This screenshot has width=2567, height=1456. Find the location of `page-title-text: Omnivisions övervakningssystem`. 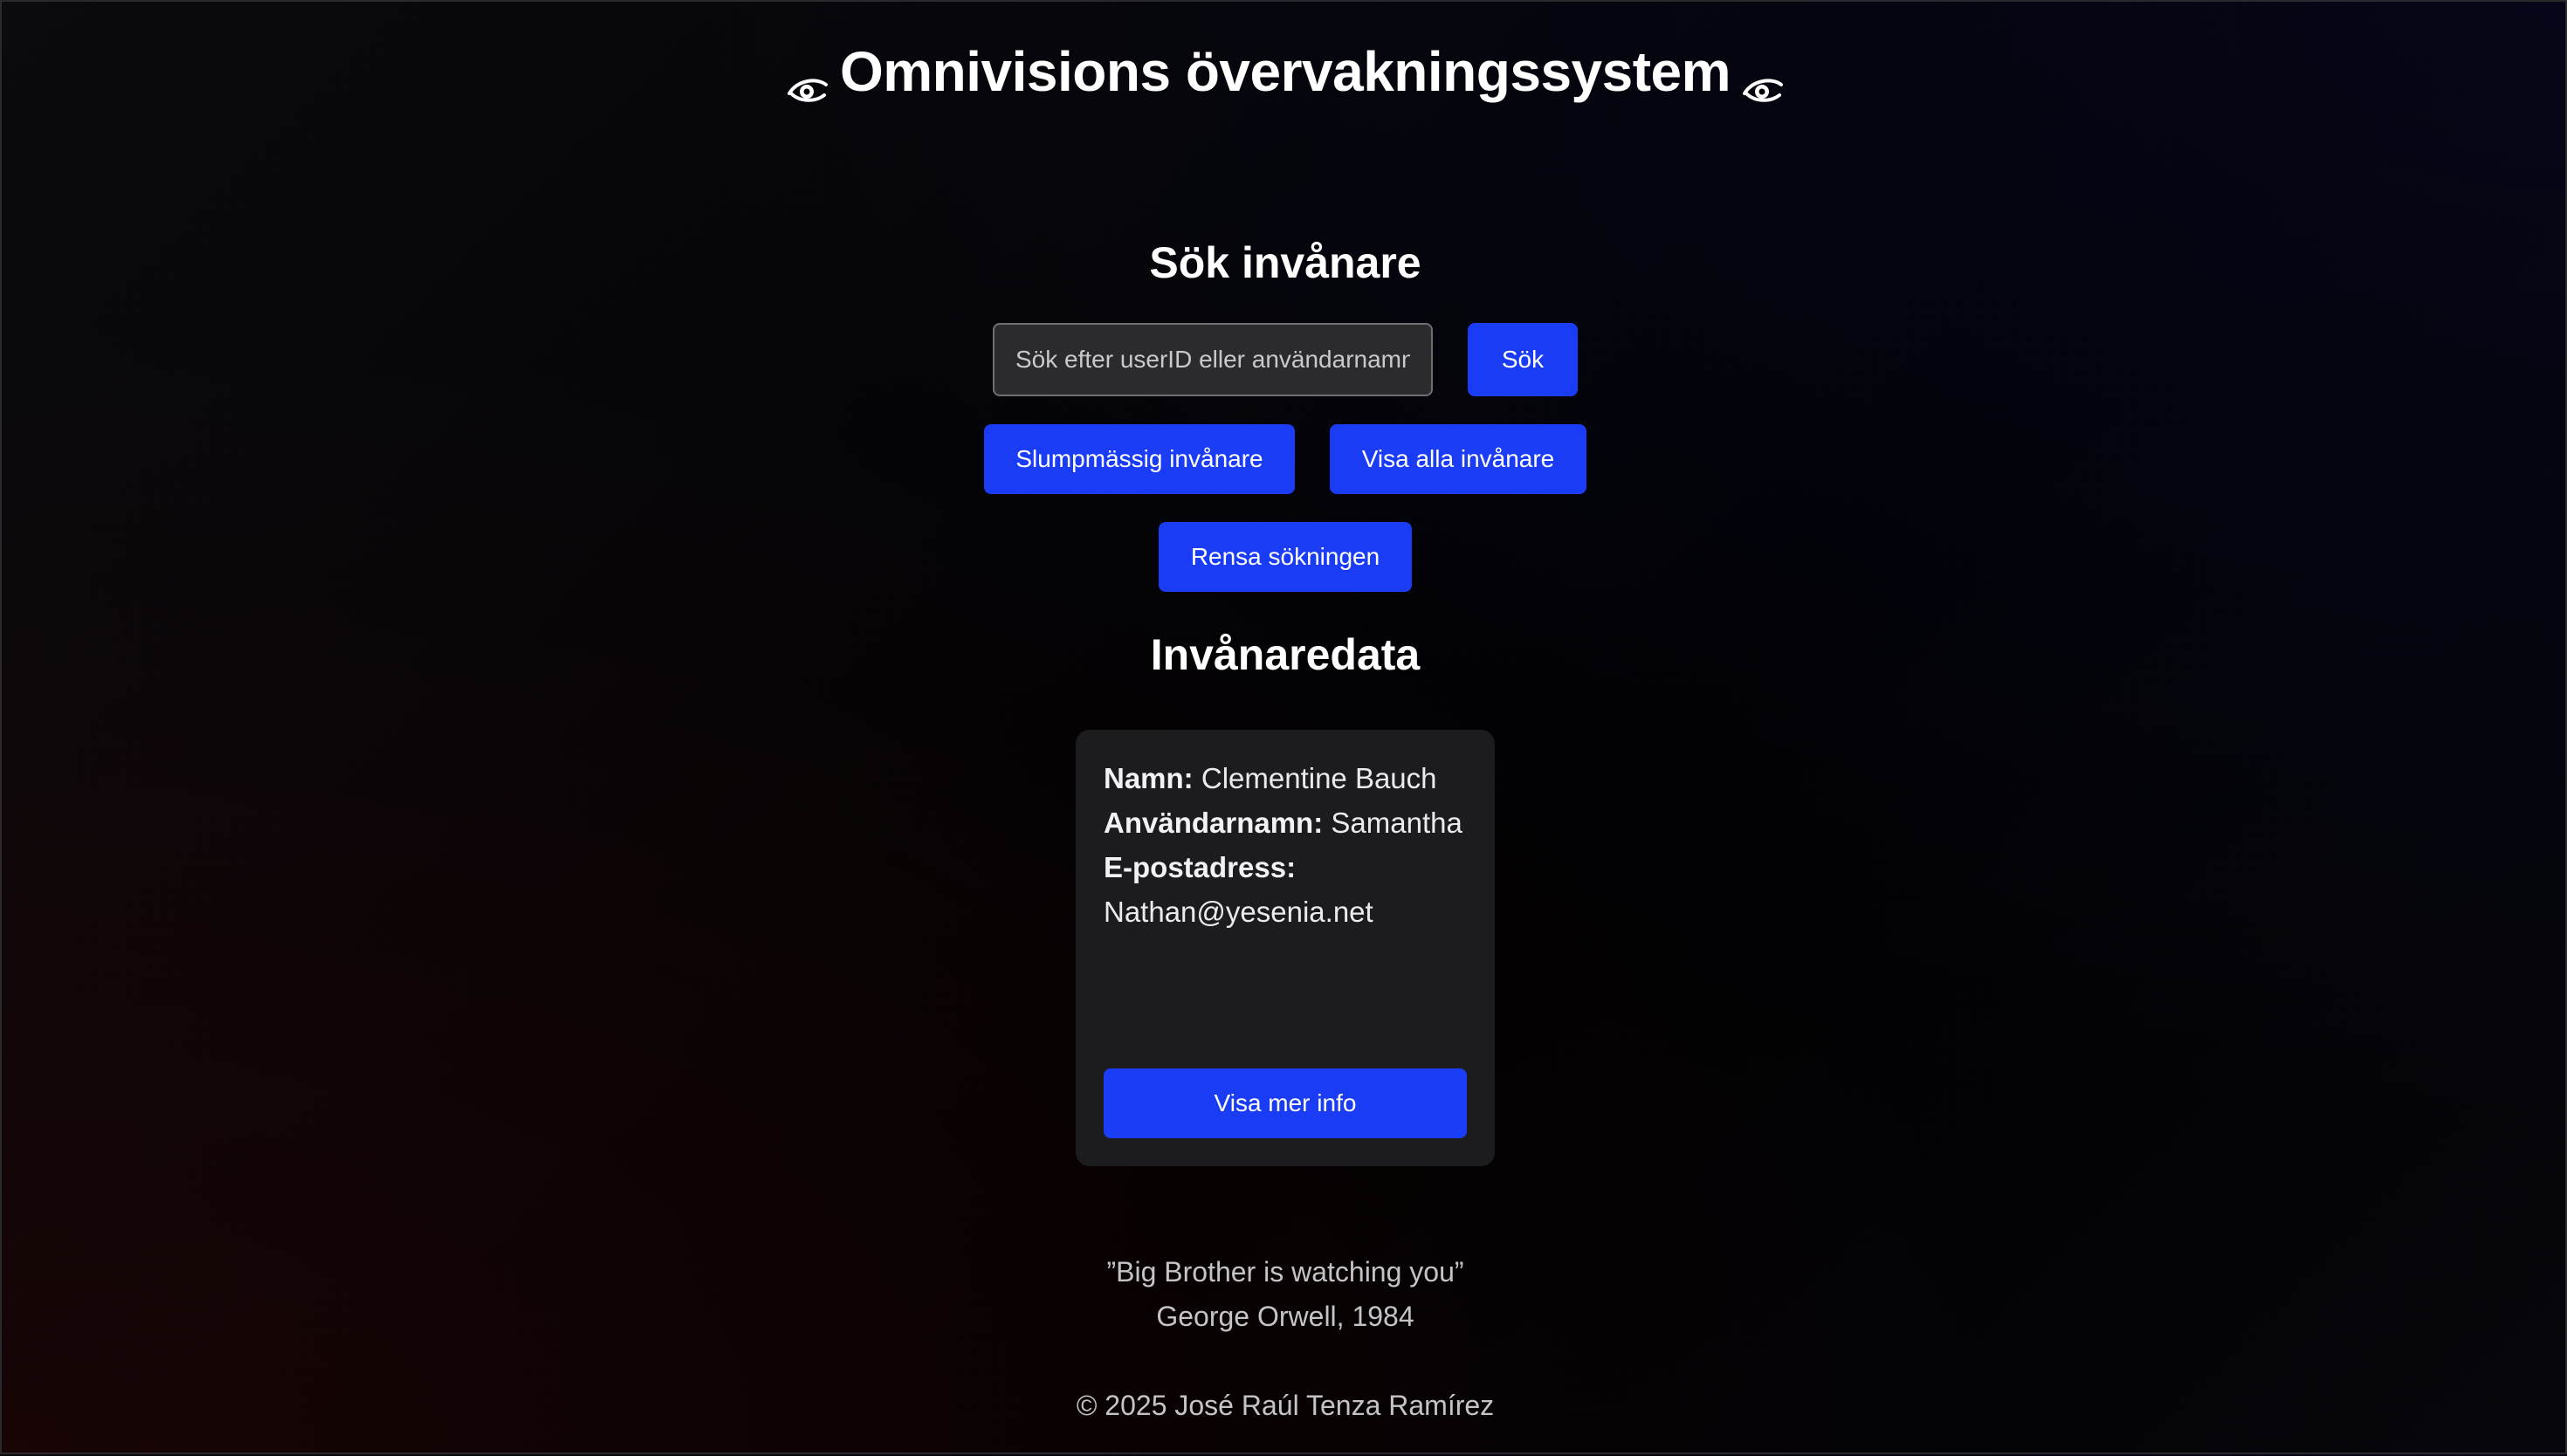

page-title-text: Omnivisions övervakningssystem is located at coordinates (1285, 71).